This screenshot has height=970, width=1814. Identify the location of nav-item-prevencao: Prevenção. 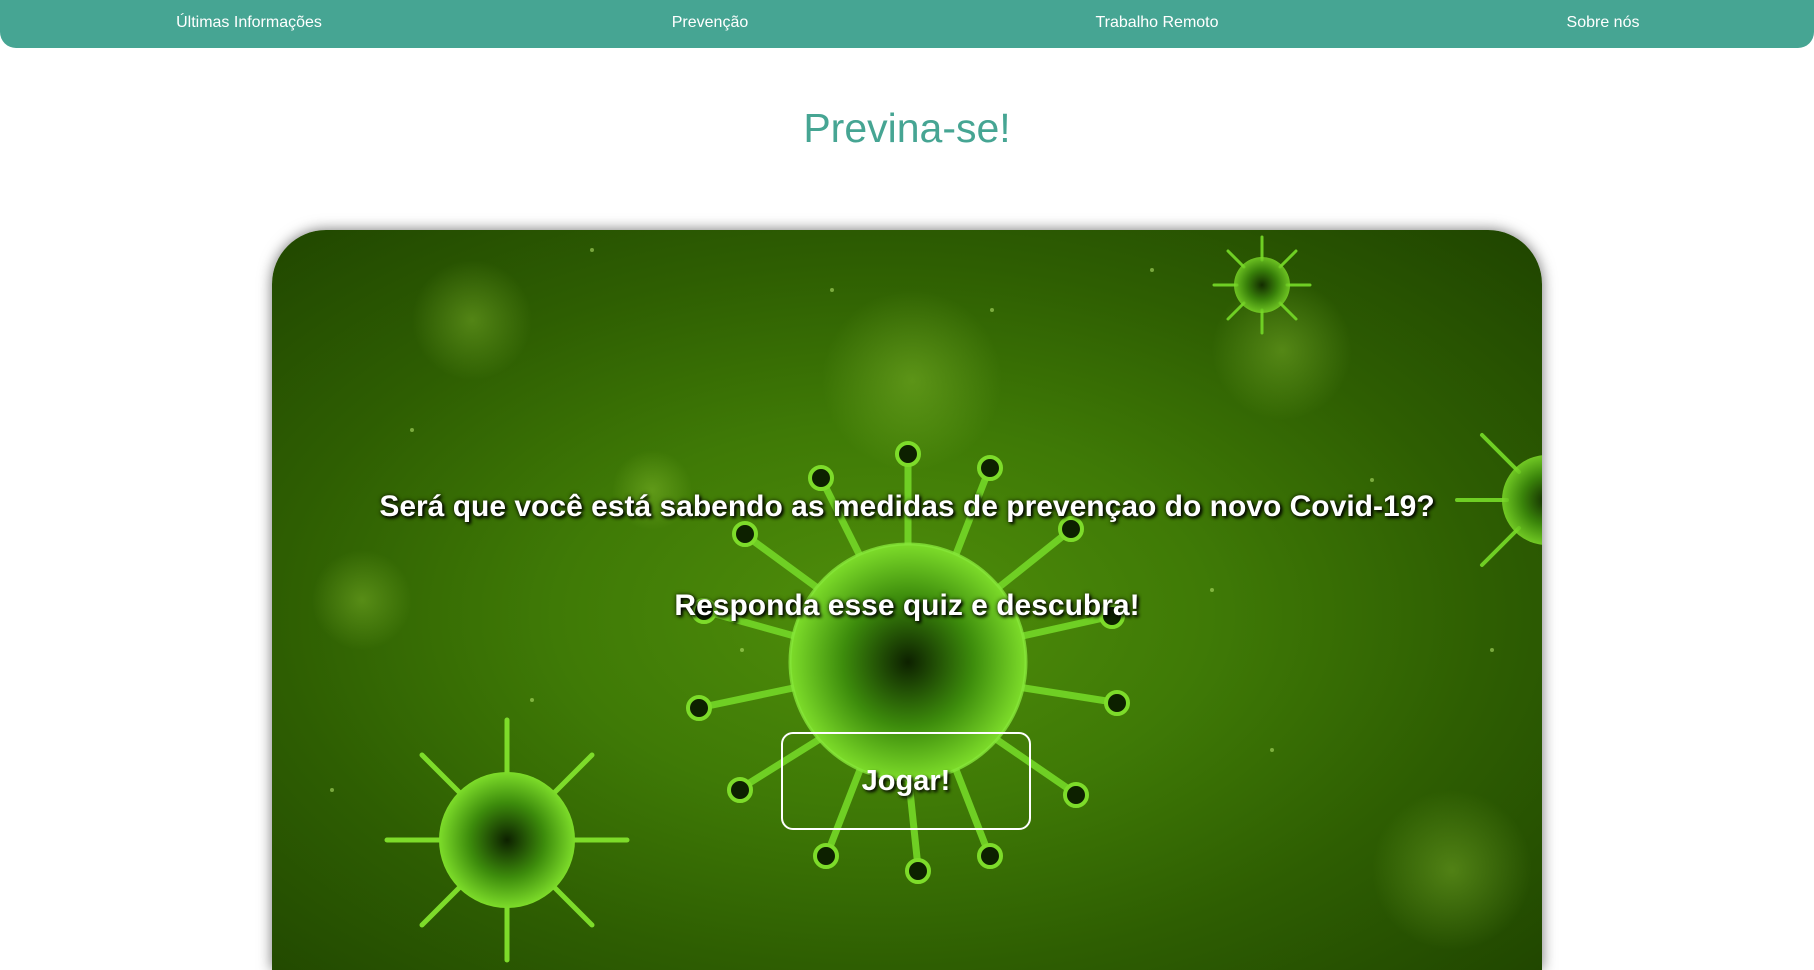
(710, 23).